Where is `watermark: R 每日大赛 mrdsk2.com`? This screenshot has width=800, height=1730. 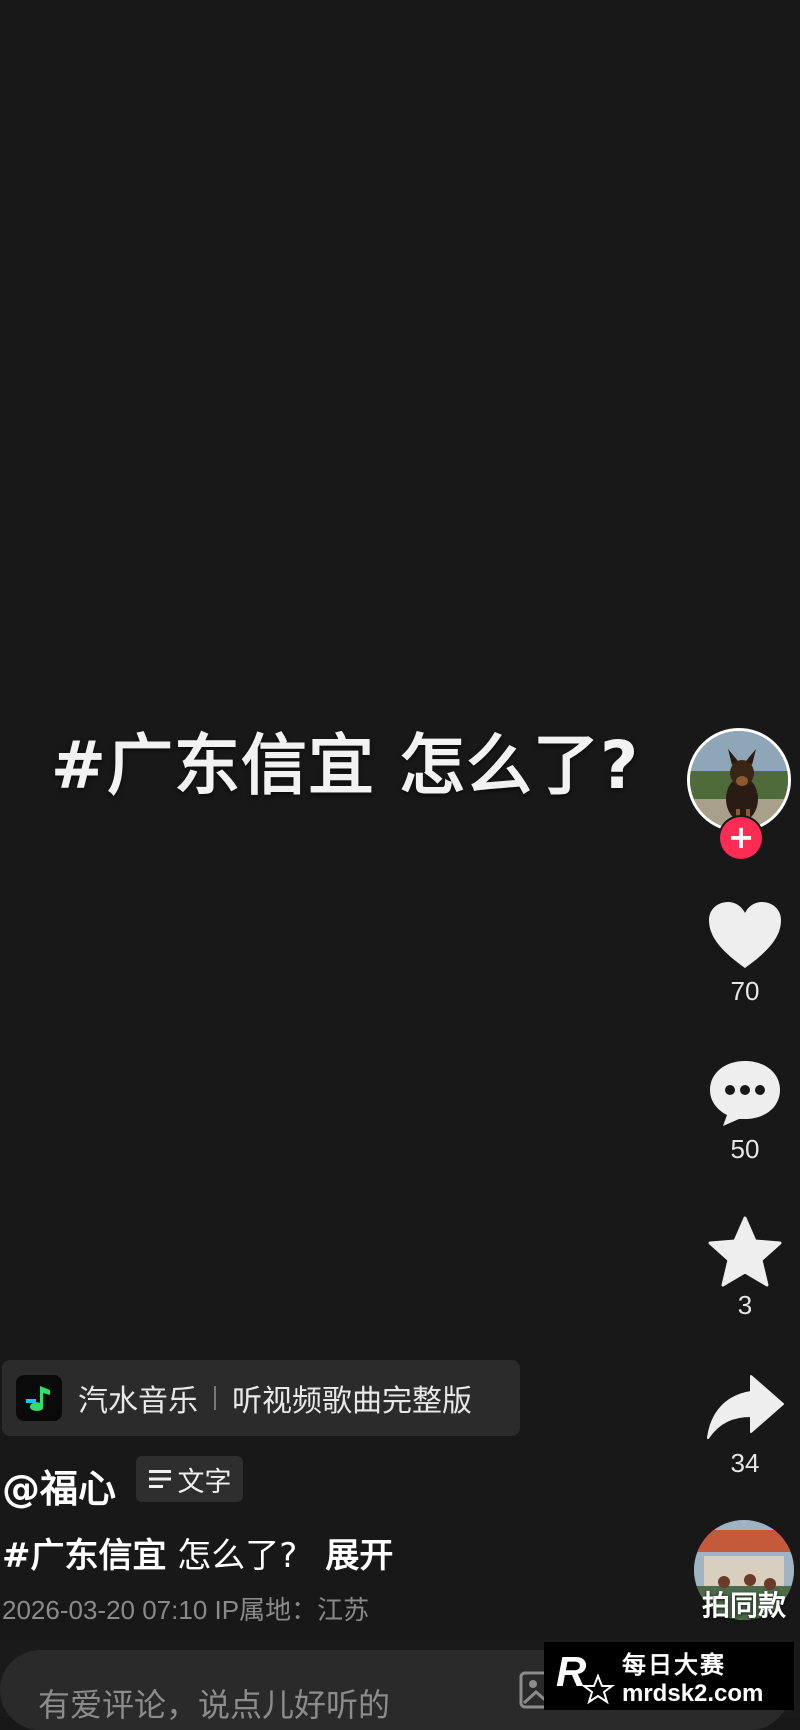
watermark: R 每日大赛 mrdsk2.com is located at coordinates (669, 1676).